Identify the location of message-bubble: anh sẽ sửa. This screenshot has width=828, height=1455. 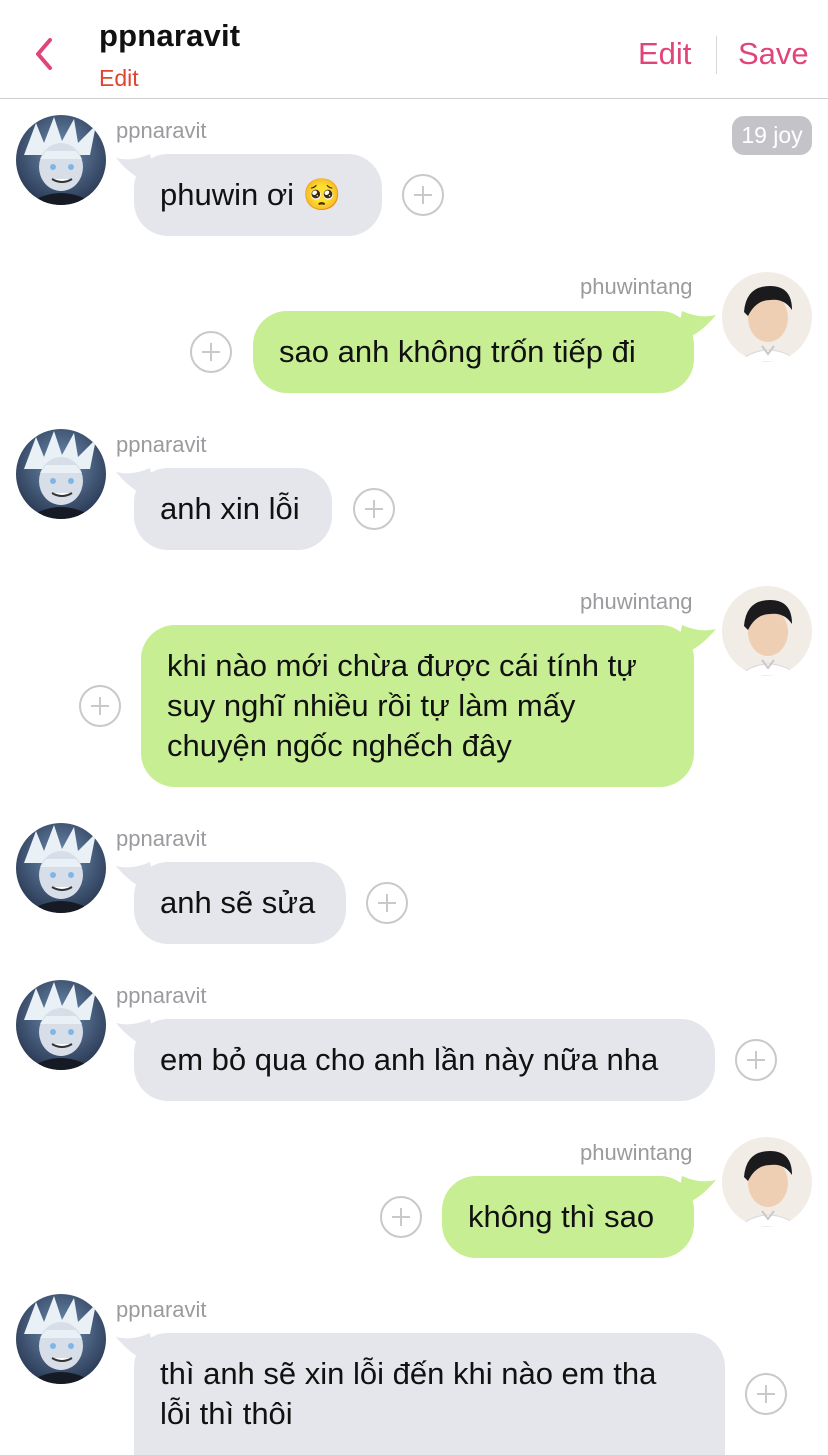
(240, 903).